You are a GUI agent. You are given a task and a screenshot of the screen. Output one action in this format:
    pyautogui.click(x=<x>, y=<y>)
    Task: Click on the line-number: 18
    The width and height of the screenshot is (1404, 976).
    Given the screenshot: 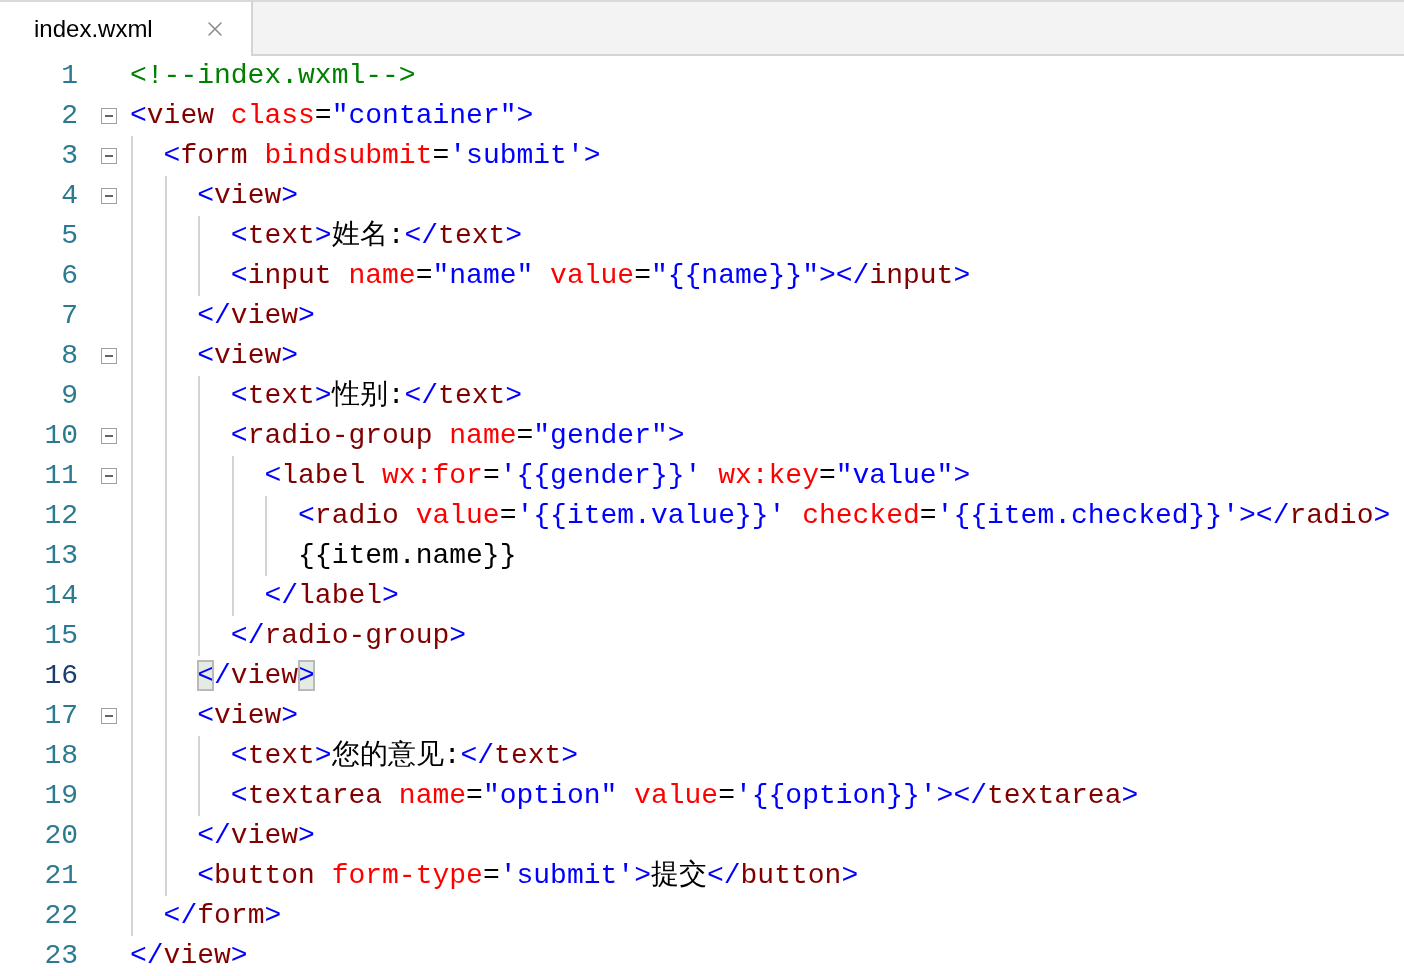 What is the action you would take?
    pyautogui.click(x=61, y=756)
    